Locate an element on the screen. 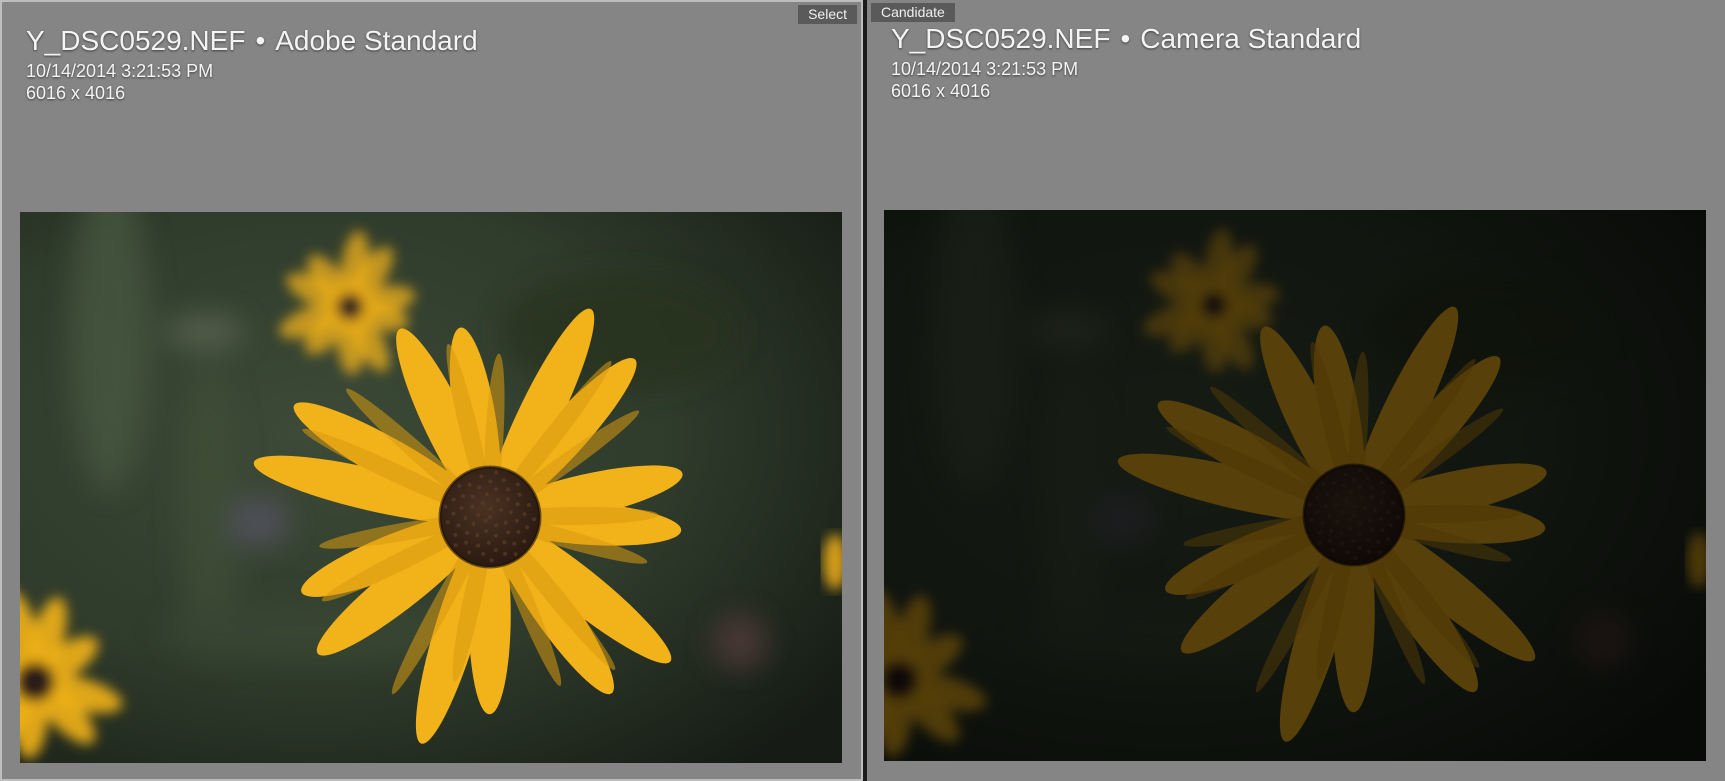  candidate-filename: Y_DSC0529.NEF is located at coordinates (1001, 38).